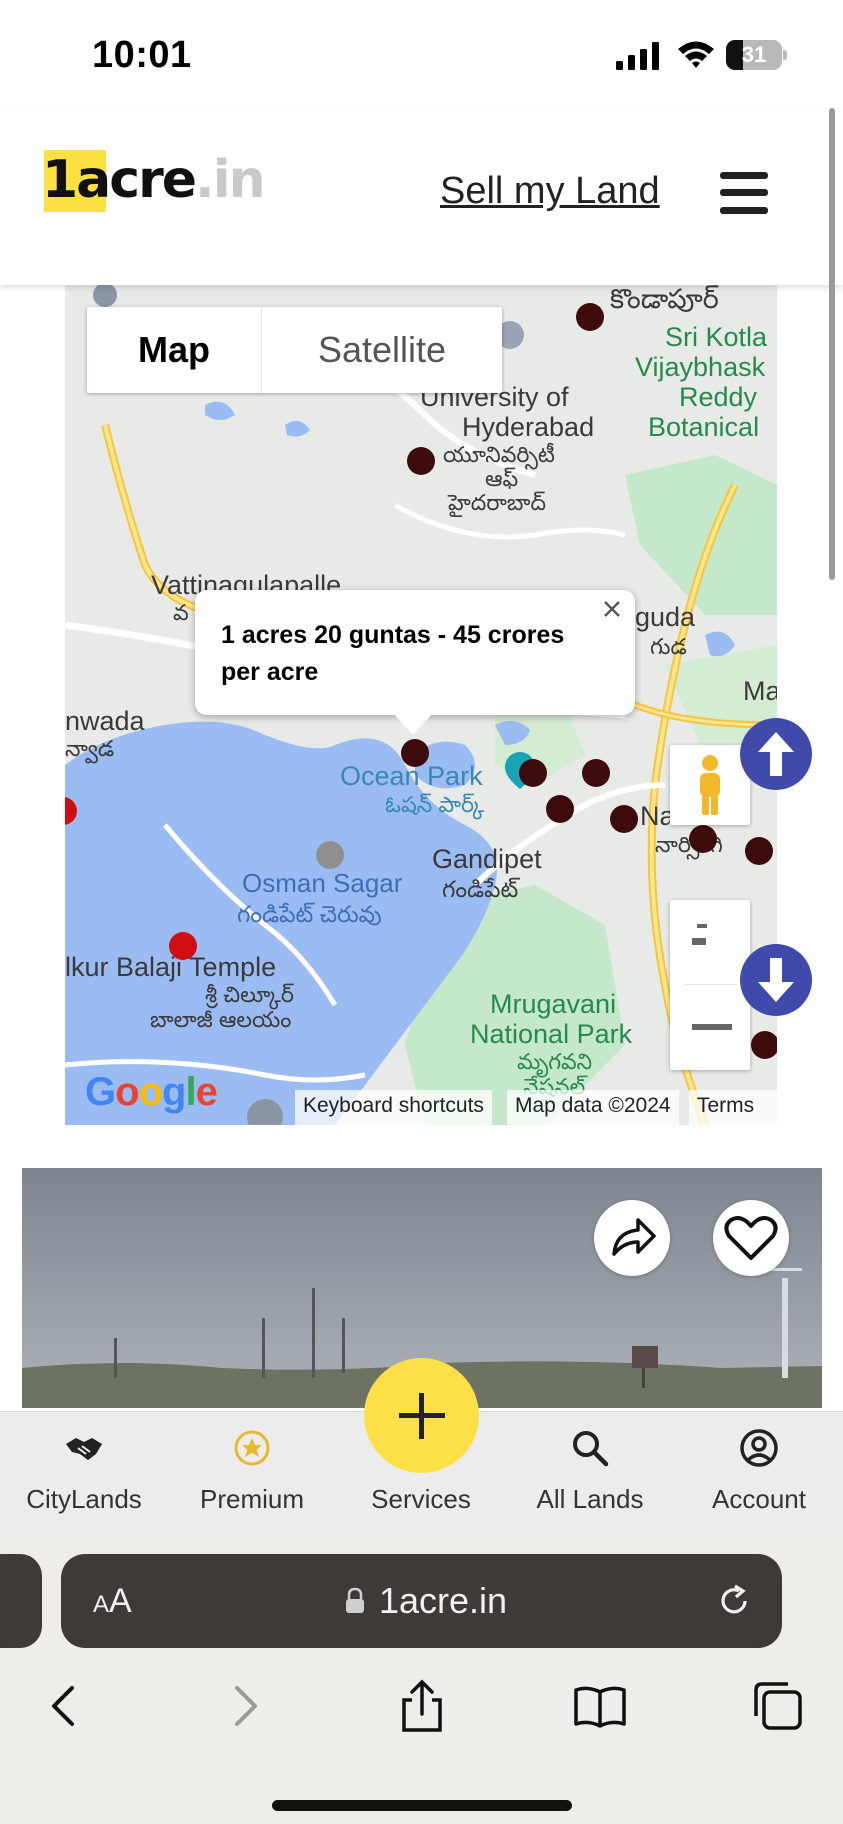 This screenshot has height=1824, width=843. What do you see at coordinates (181, 612) in the screenshot?
I see `map-label-vattinagulapalle-te: వ` at bounding box center [181, 612].